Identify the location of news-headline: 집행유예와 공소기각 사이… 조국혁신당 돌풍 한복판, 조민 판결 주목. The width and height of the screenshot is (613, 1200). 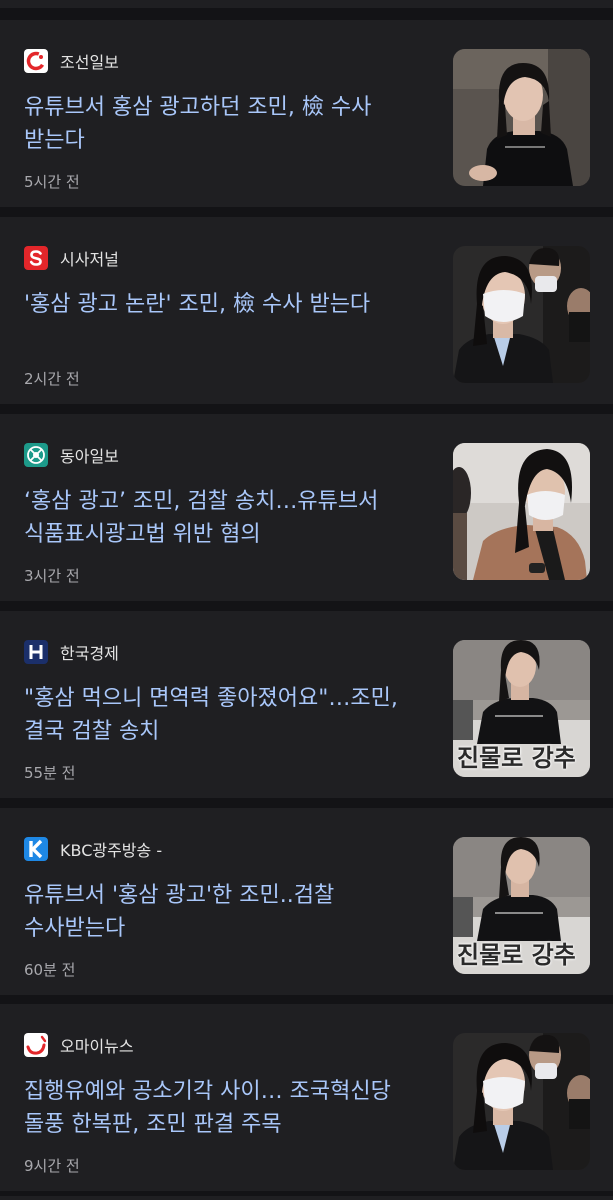
(224, 1108).